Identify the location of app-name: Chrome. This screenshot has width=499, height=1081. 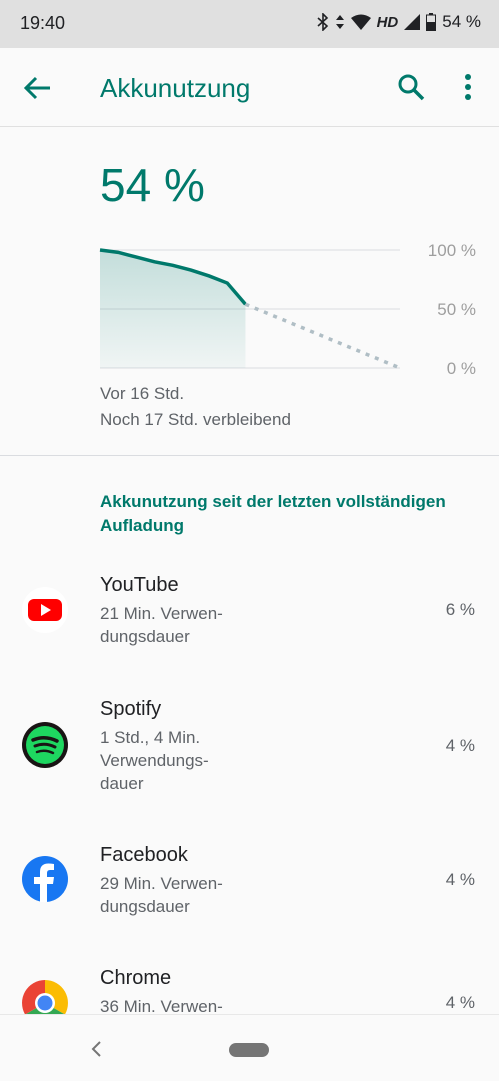
(136, 978).